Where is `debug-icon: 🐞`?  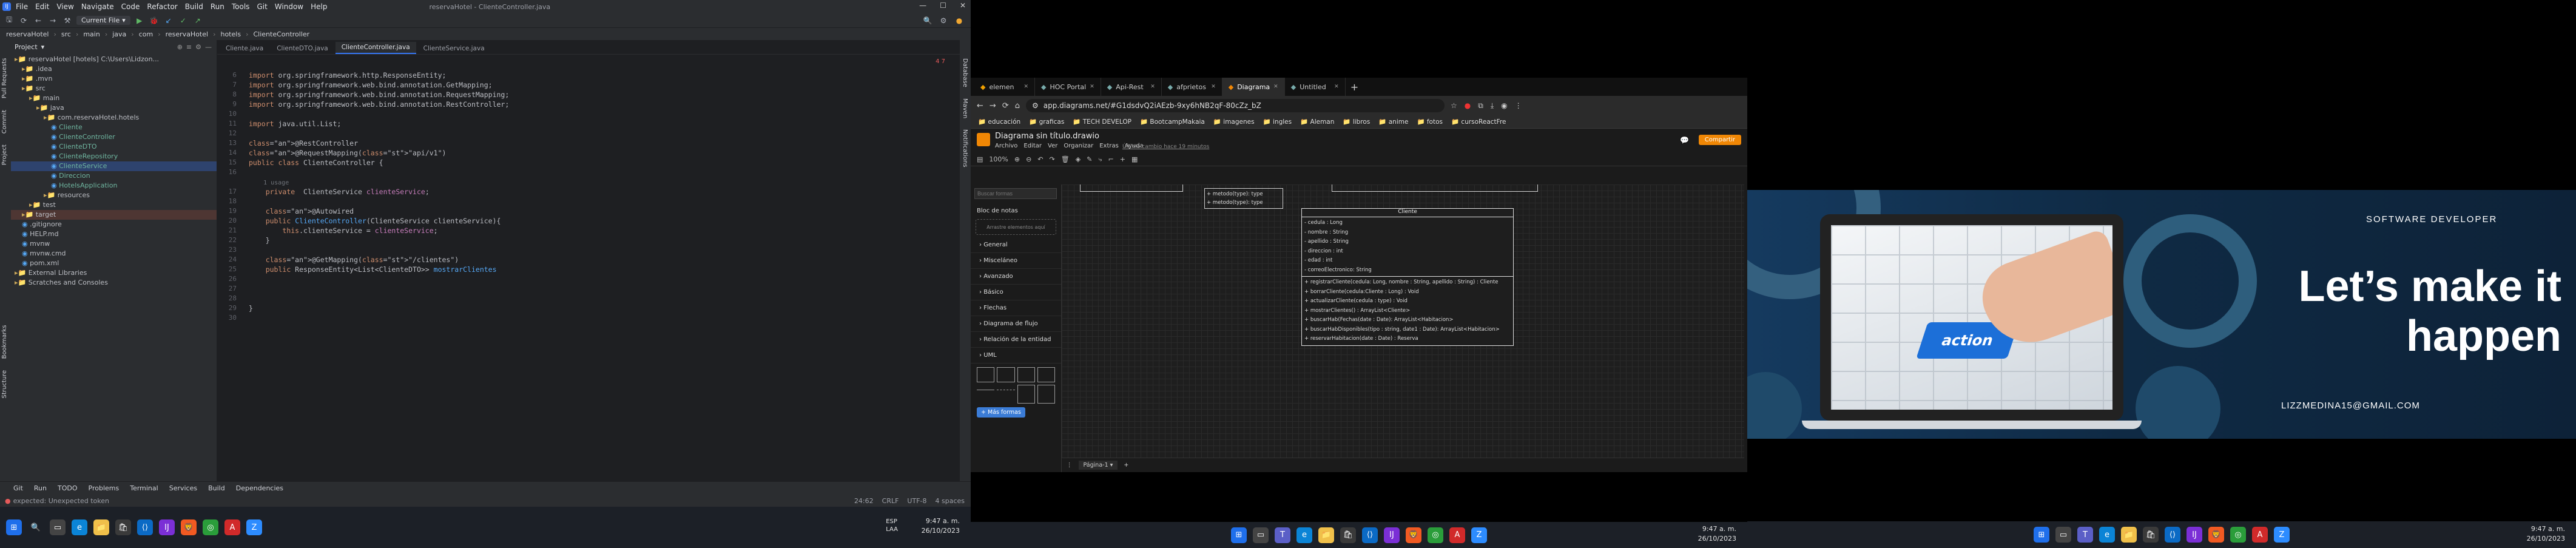
debug-icon: 🐞 is located at coordinates (154, 20).